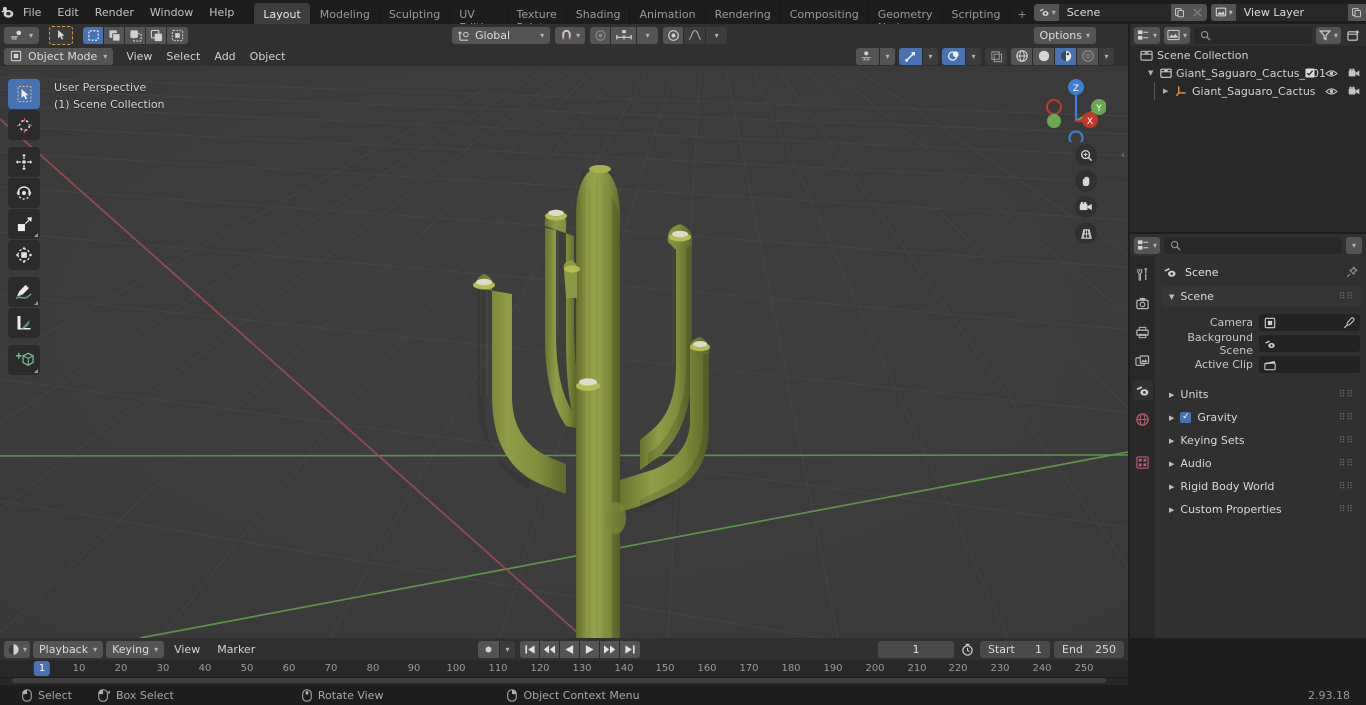 The width and height of the screenshot is (1366, 705). I want to click on pan-hand-icon, so click(1086, 181).